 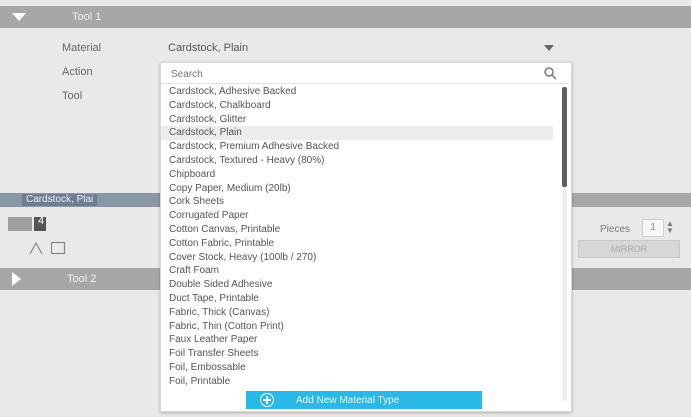 I want to click on material-option: Cover Stock, Heavy (100lb / 270), so click(x=357, y=258).